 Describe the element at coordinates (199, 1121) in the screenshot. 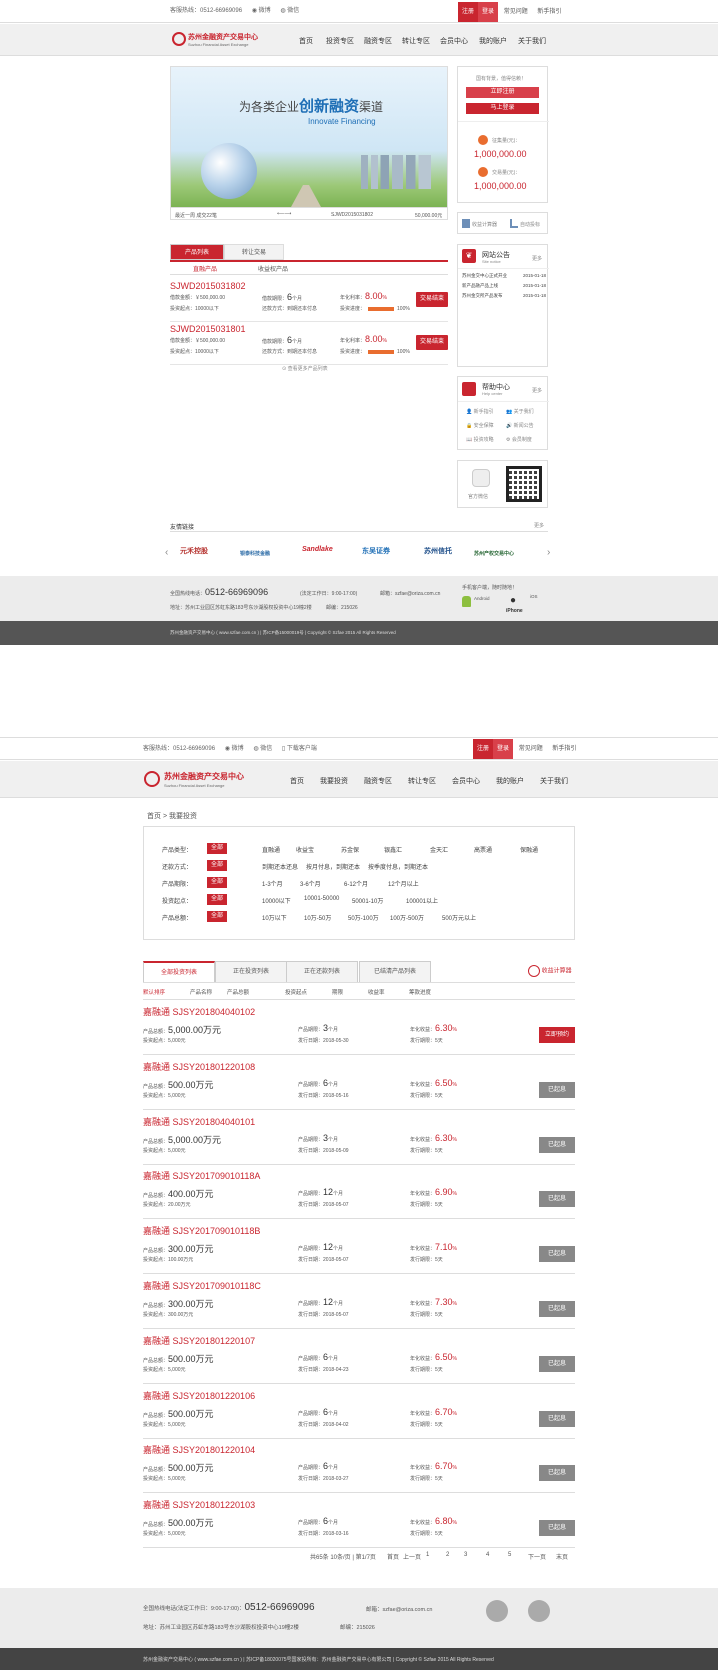

I see `product-name: 嘉融通 SJSY201804040101` at that location.